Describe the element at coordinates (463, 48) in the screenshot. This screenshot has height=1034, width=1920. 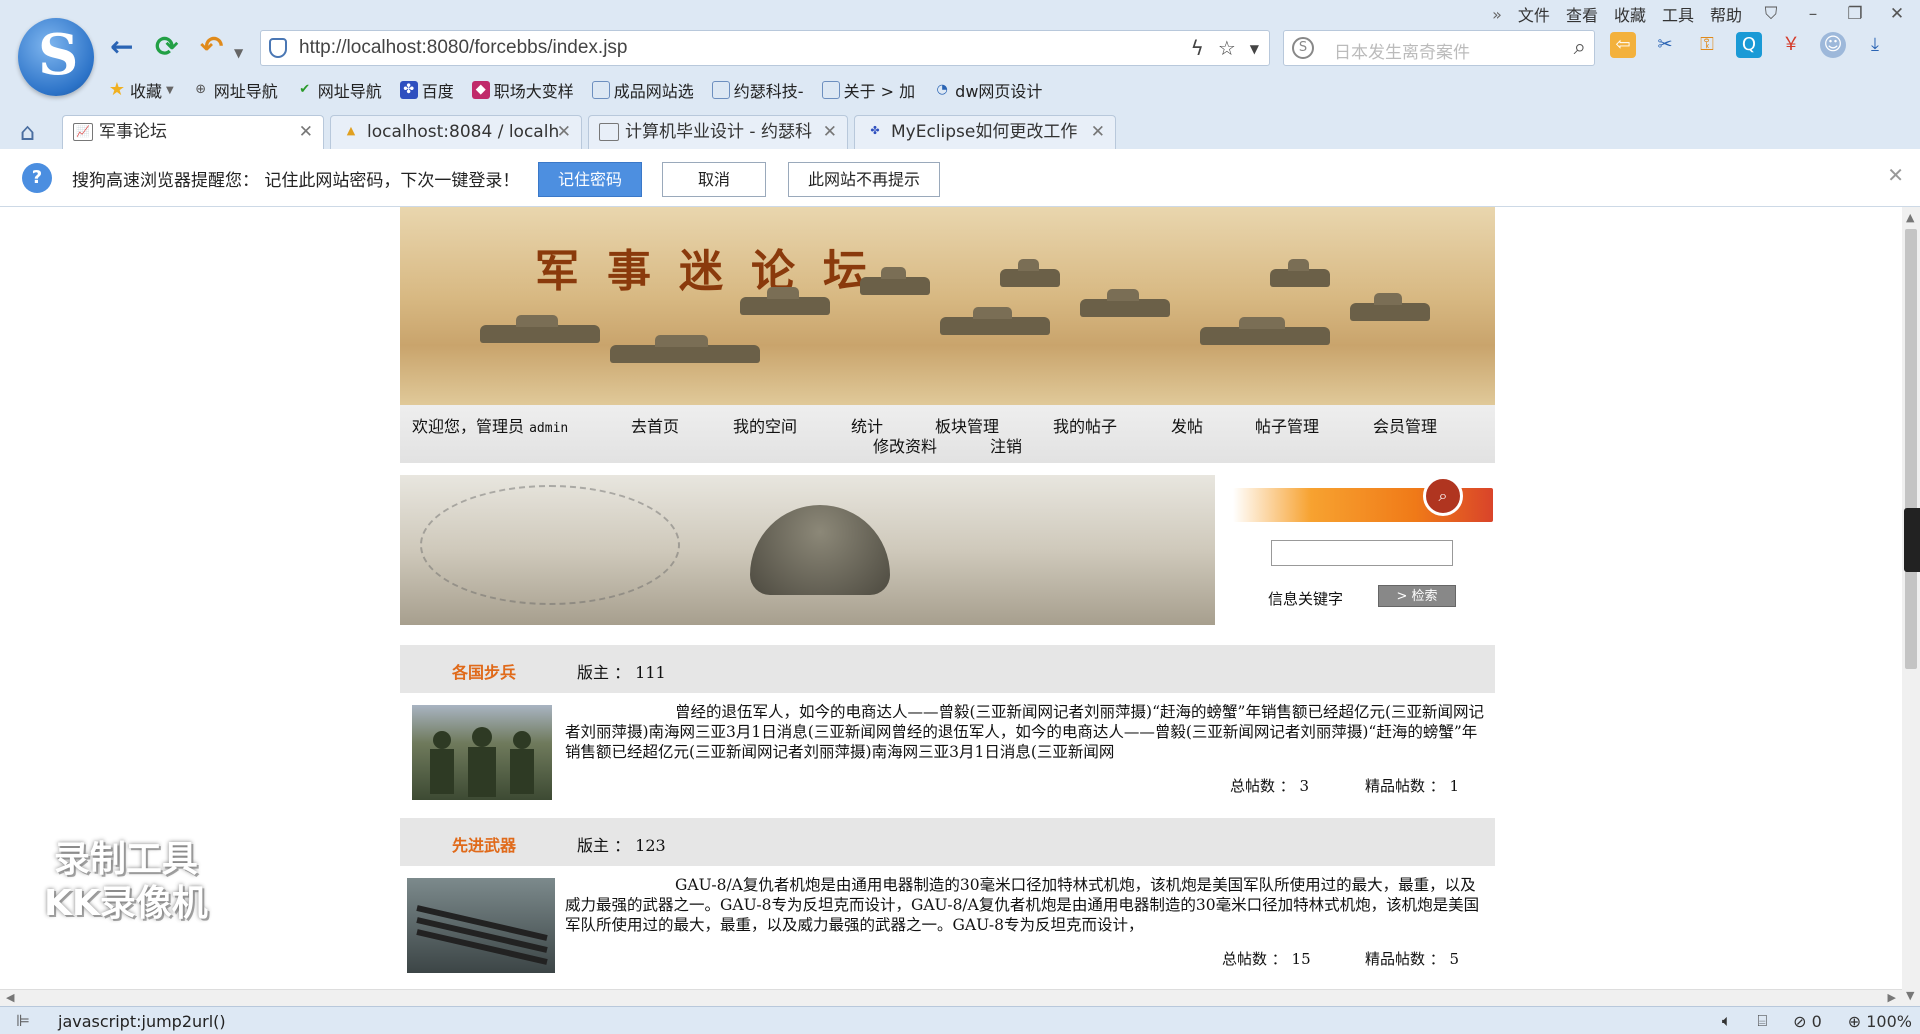
I see `address-url: http://localhost:8080/forcebbs/index.jsp` at that location.